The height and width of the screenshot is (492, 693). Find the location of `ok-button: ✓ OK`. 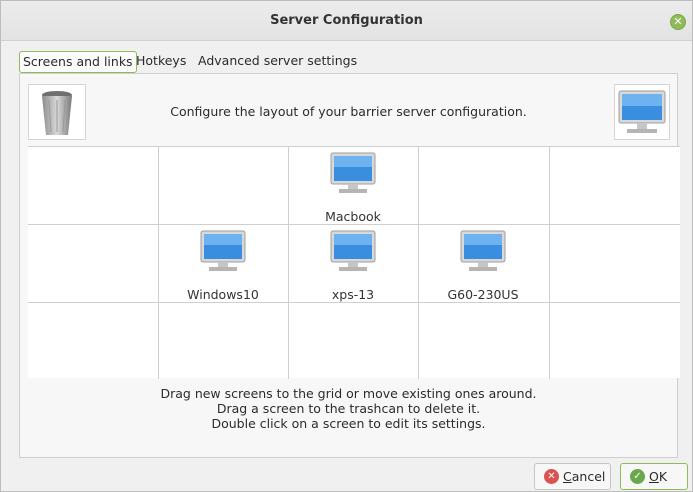

ok-button: ✓ OK is located at coordinates (654, 476).